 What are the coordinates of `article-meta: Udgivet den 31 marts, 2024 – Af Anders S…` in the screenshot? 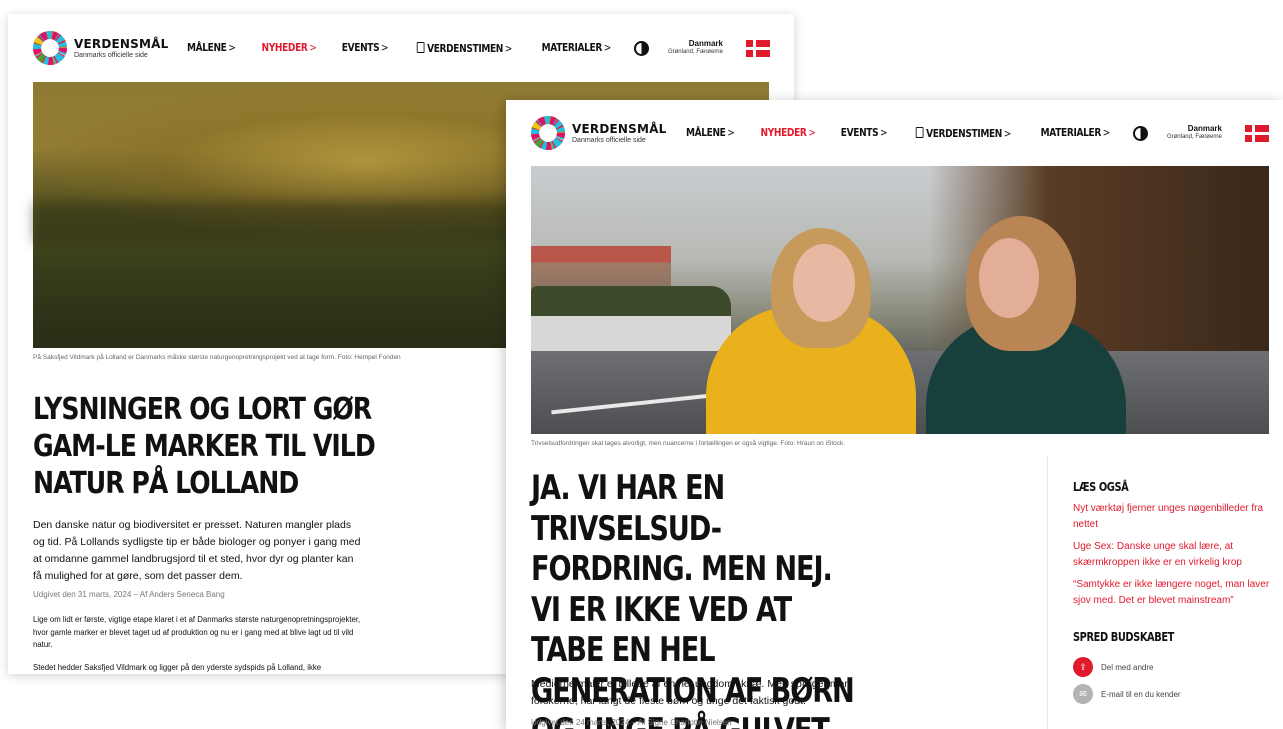 It's located at (129, 594).